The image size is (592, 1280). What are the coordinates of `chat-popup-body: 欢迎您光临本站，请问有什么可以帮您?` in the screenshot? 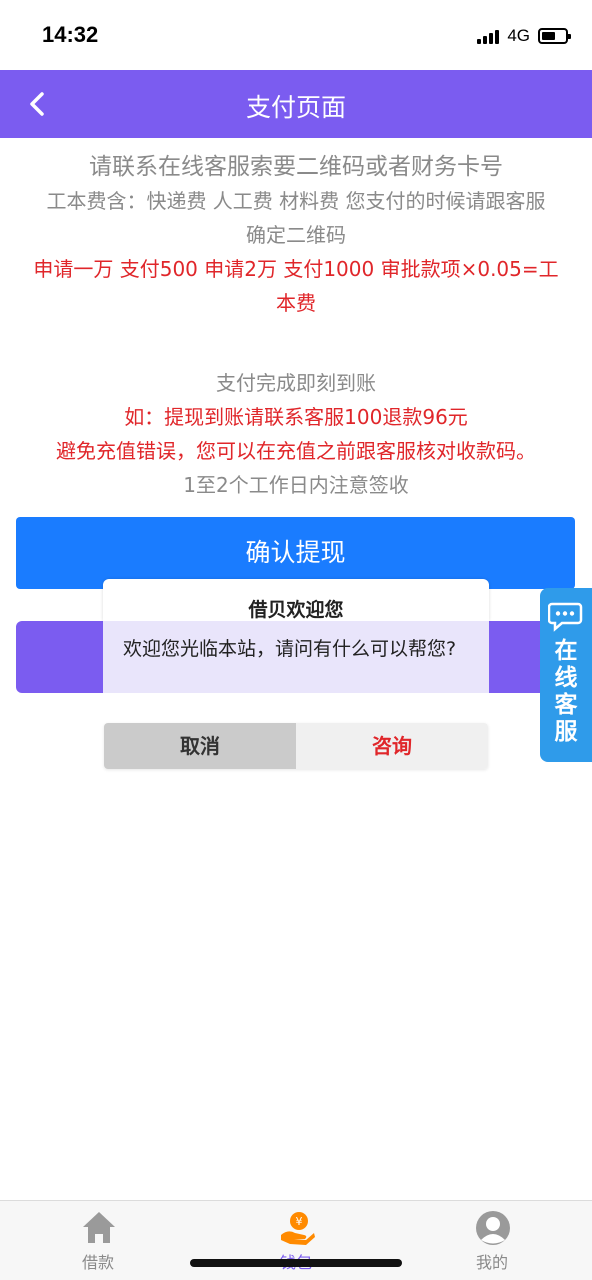 It's located at (296, 657).